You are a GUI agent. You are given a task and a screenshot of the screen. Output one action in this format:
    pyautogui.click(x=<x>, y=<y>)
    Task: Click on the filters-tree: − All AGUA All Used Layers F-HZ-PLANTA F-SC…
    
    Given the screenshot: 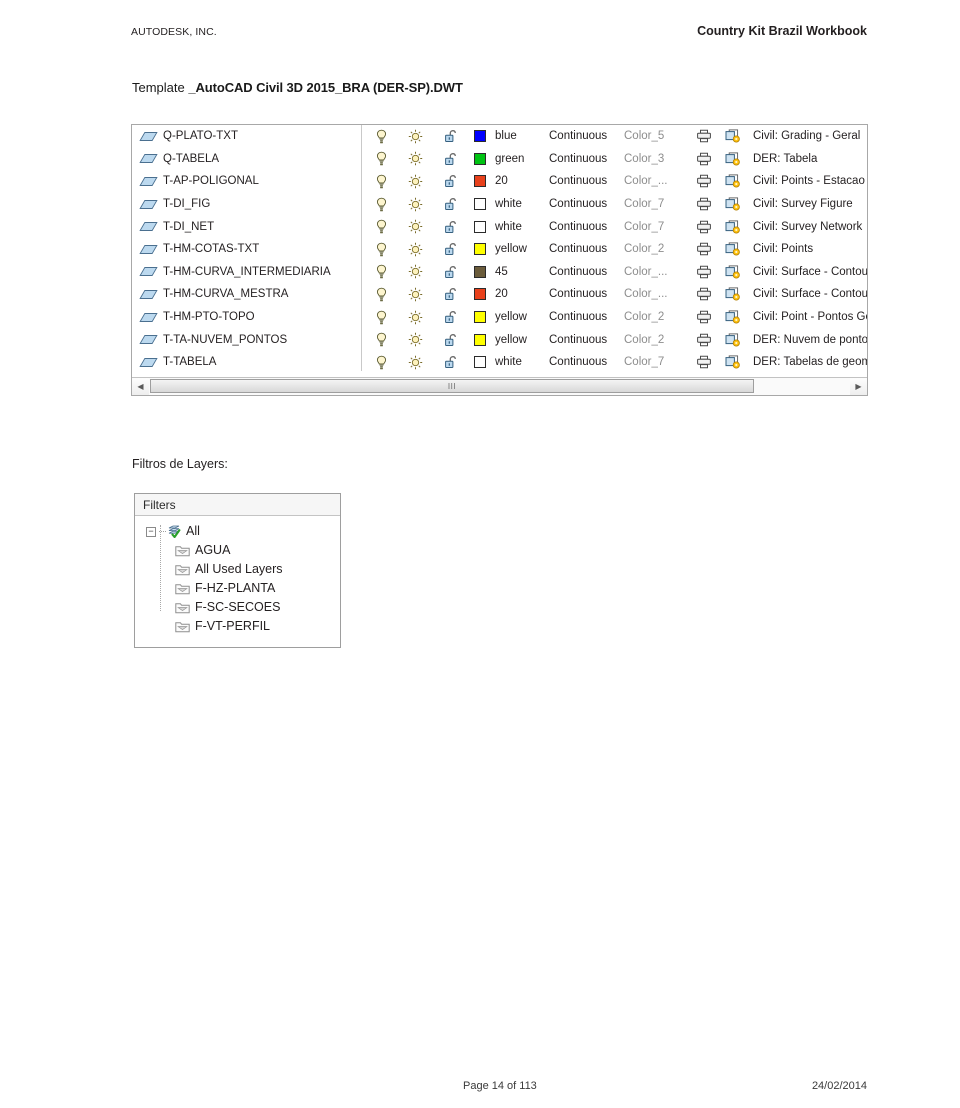 What is the action you would take?
    pyautogui.click(x=237, y=576)
    